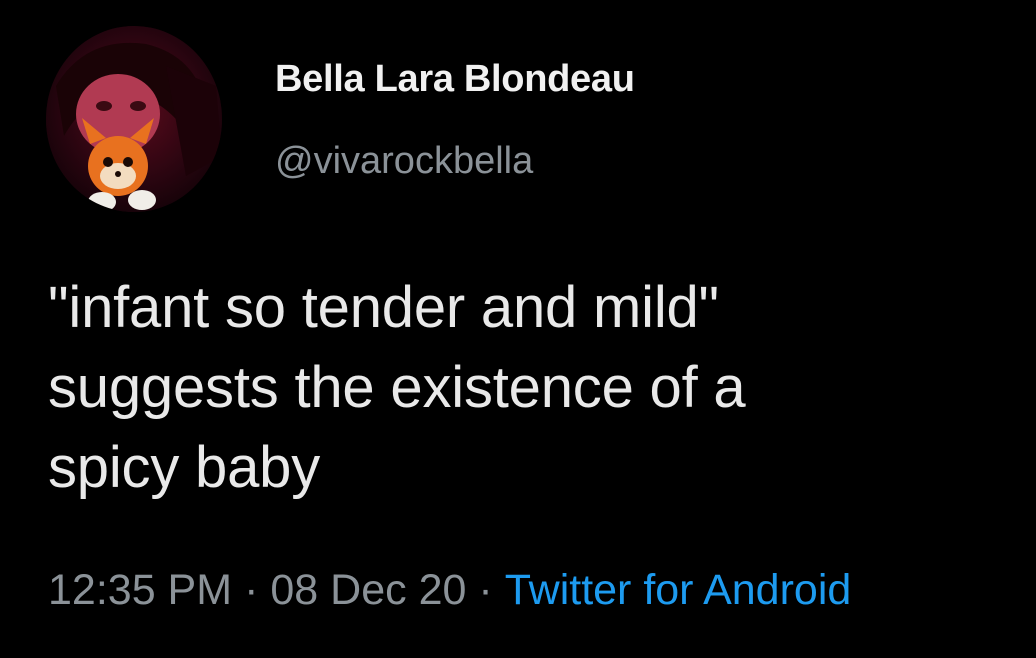 This screenshot has height=658, width=1036. I want to click on profile-photo-icon, so click(134, 119).